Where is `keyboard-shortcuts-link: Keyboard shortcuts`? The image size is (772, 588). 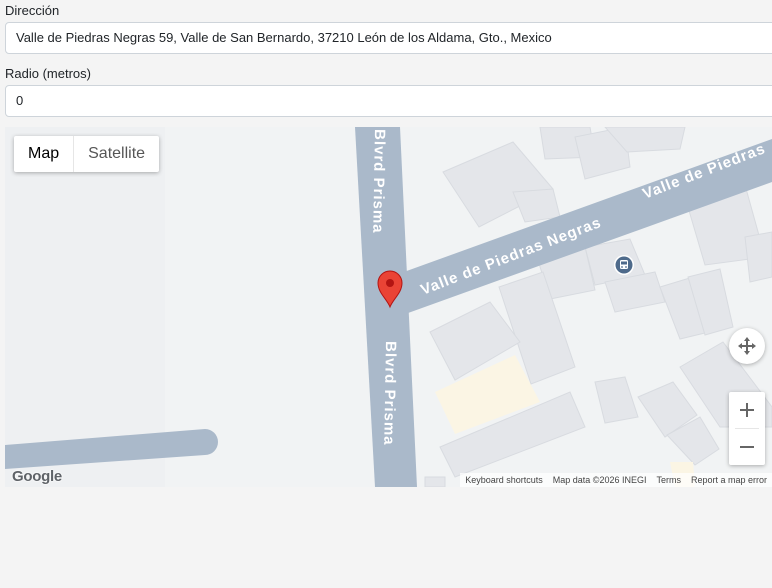
keyboard-shortcuts-link: Keyboard shortcuts is located at coordinates (504, 480).